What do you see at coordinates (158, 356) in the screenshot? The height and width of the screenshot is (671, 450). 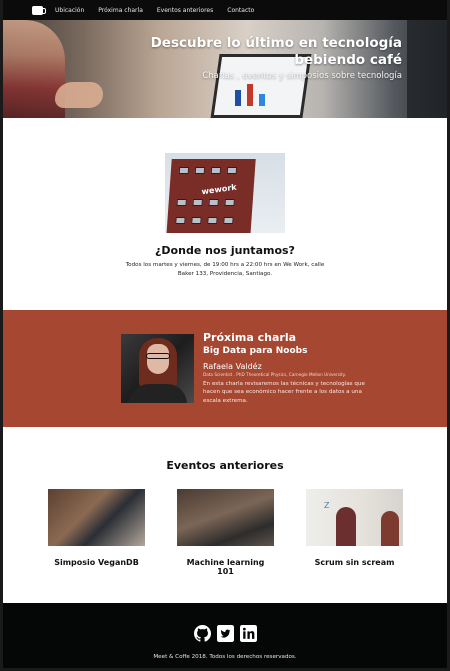 I see `speaker-glasses` at bounding box center [158, 356].